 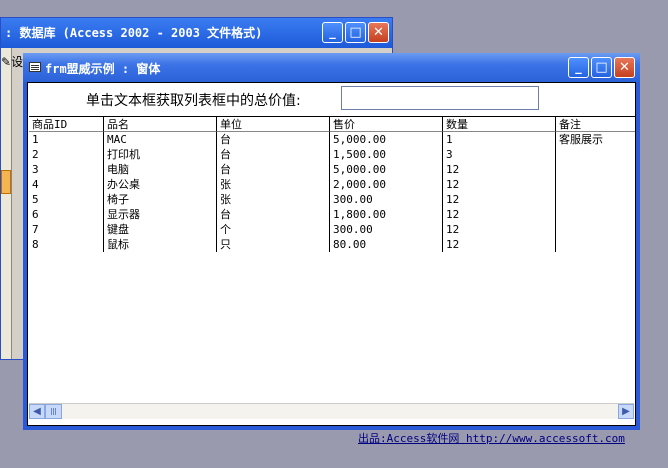 What do you see at coordinates (273, 124) in the screenshot?
I see `col-header-unit: 单位` at bounding box center [273, 124].